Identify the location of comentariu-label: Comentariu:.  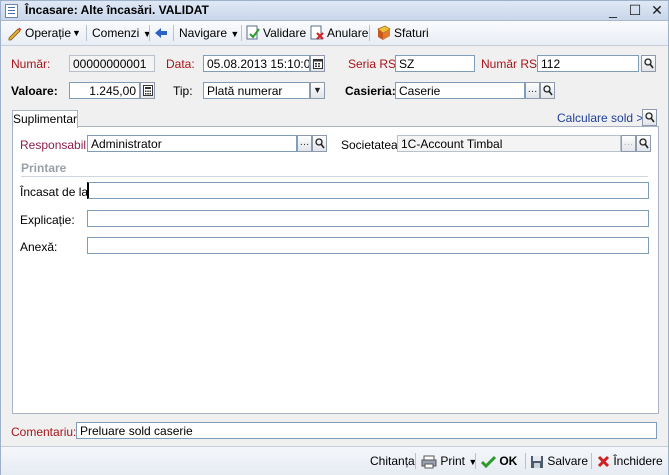
(44, 432).